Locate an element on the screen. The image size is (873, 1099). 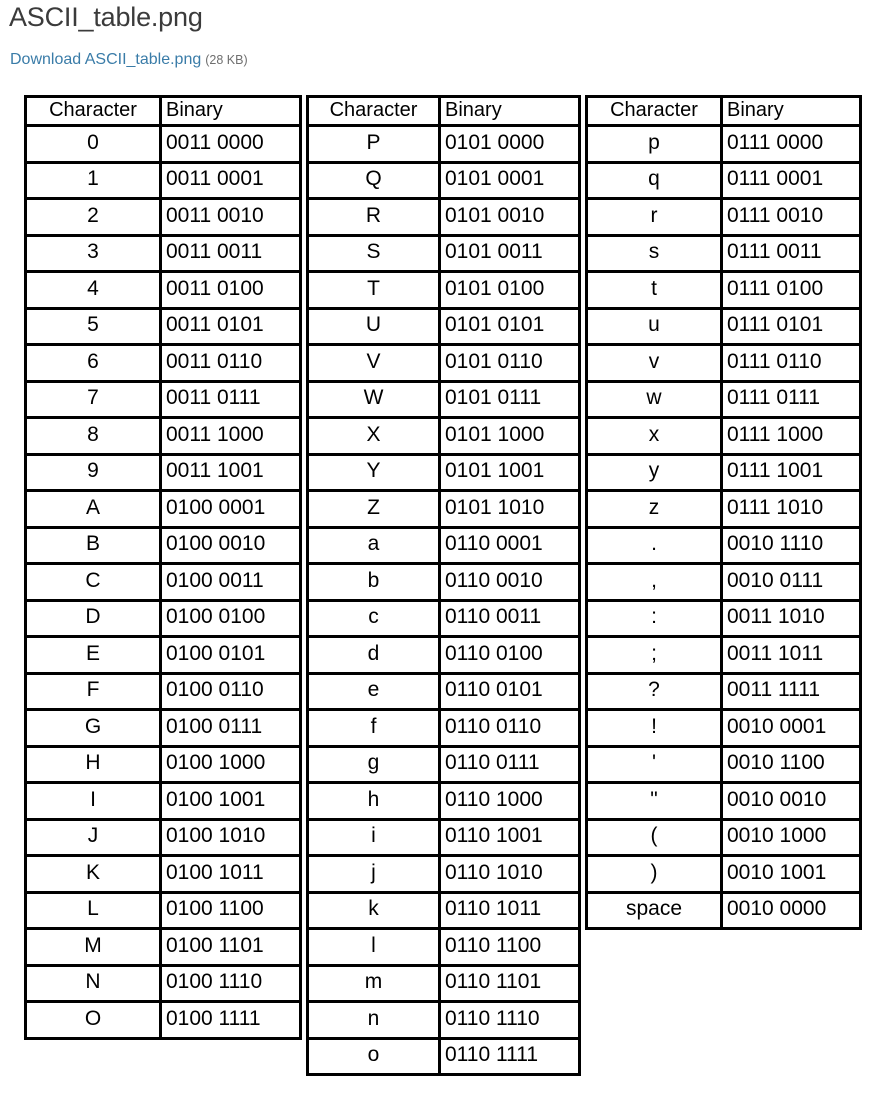
table-row: X 0101 1000 is located at coordinates (443, 437).